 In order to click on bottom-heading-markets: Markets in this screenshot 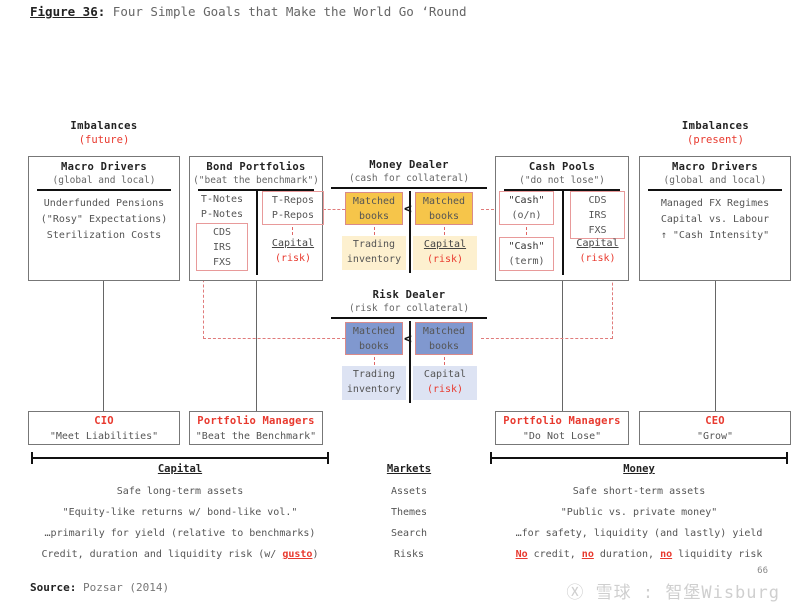, I will do `click(409, 469)`.